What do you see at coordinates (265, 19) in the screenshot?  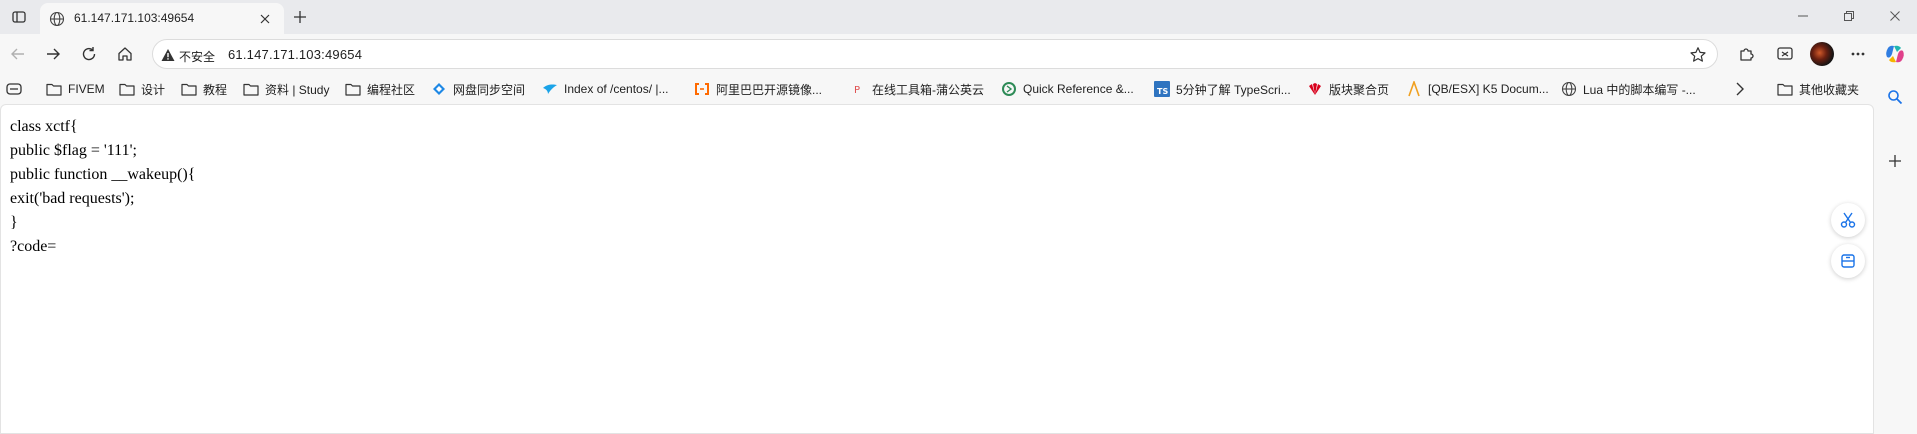 I see `tab-close-button` at bounding box center [265, 19].